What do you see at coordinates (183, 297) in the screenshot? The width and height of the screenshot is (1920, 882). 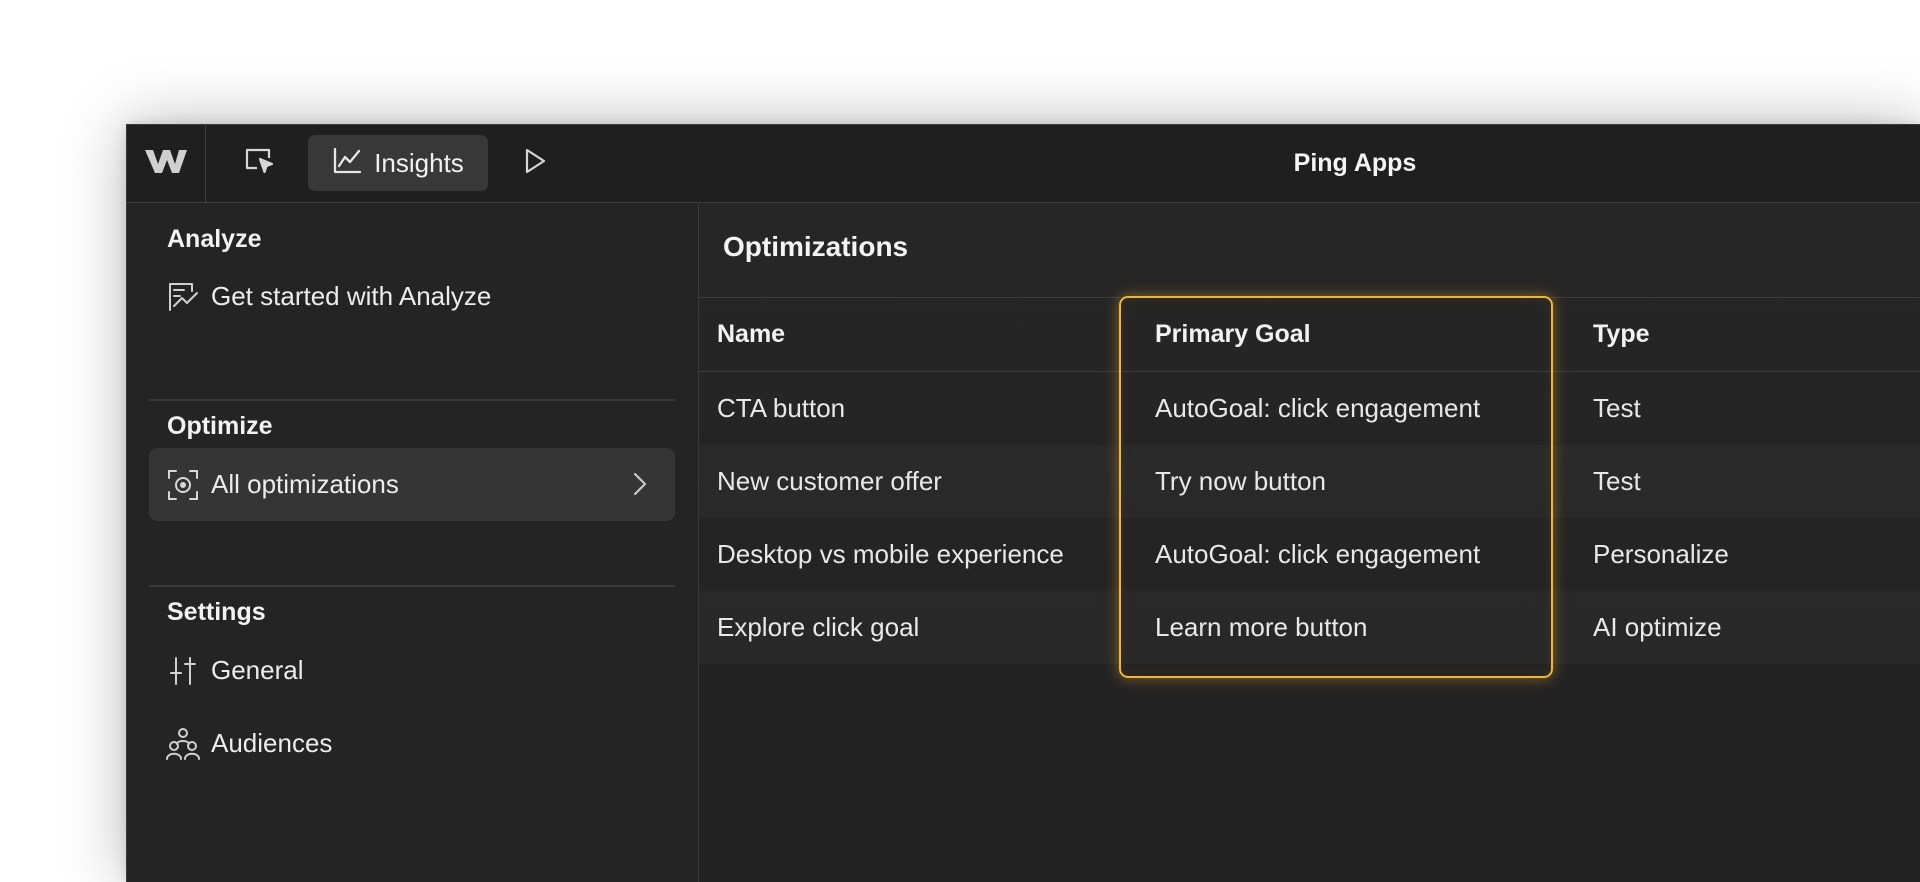 I see `analyze-chart-icon` at bounding box center [183, 297].